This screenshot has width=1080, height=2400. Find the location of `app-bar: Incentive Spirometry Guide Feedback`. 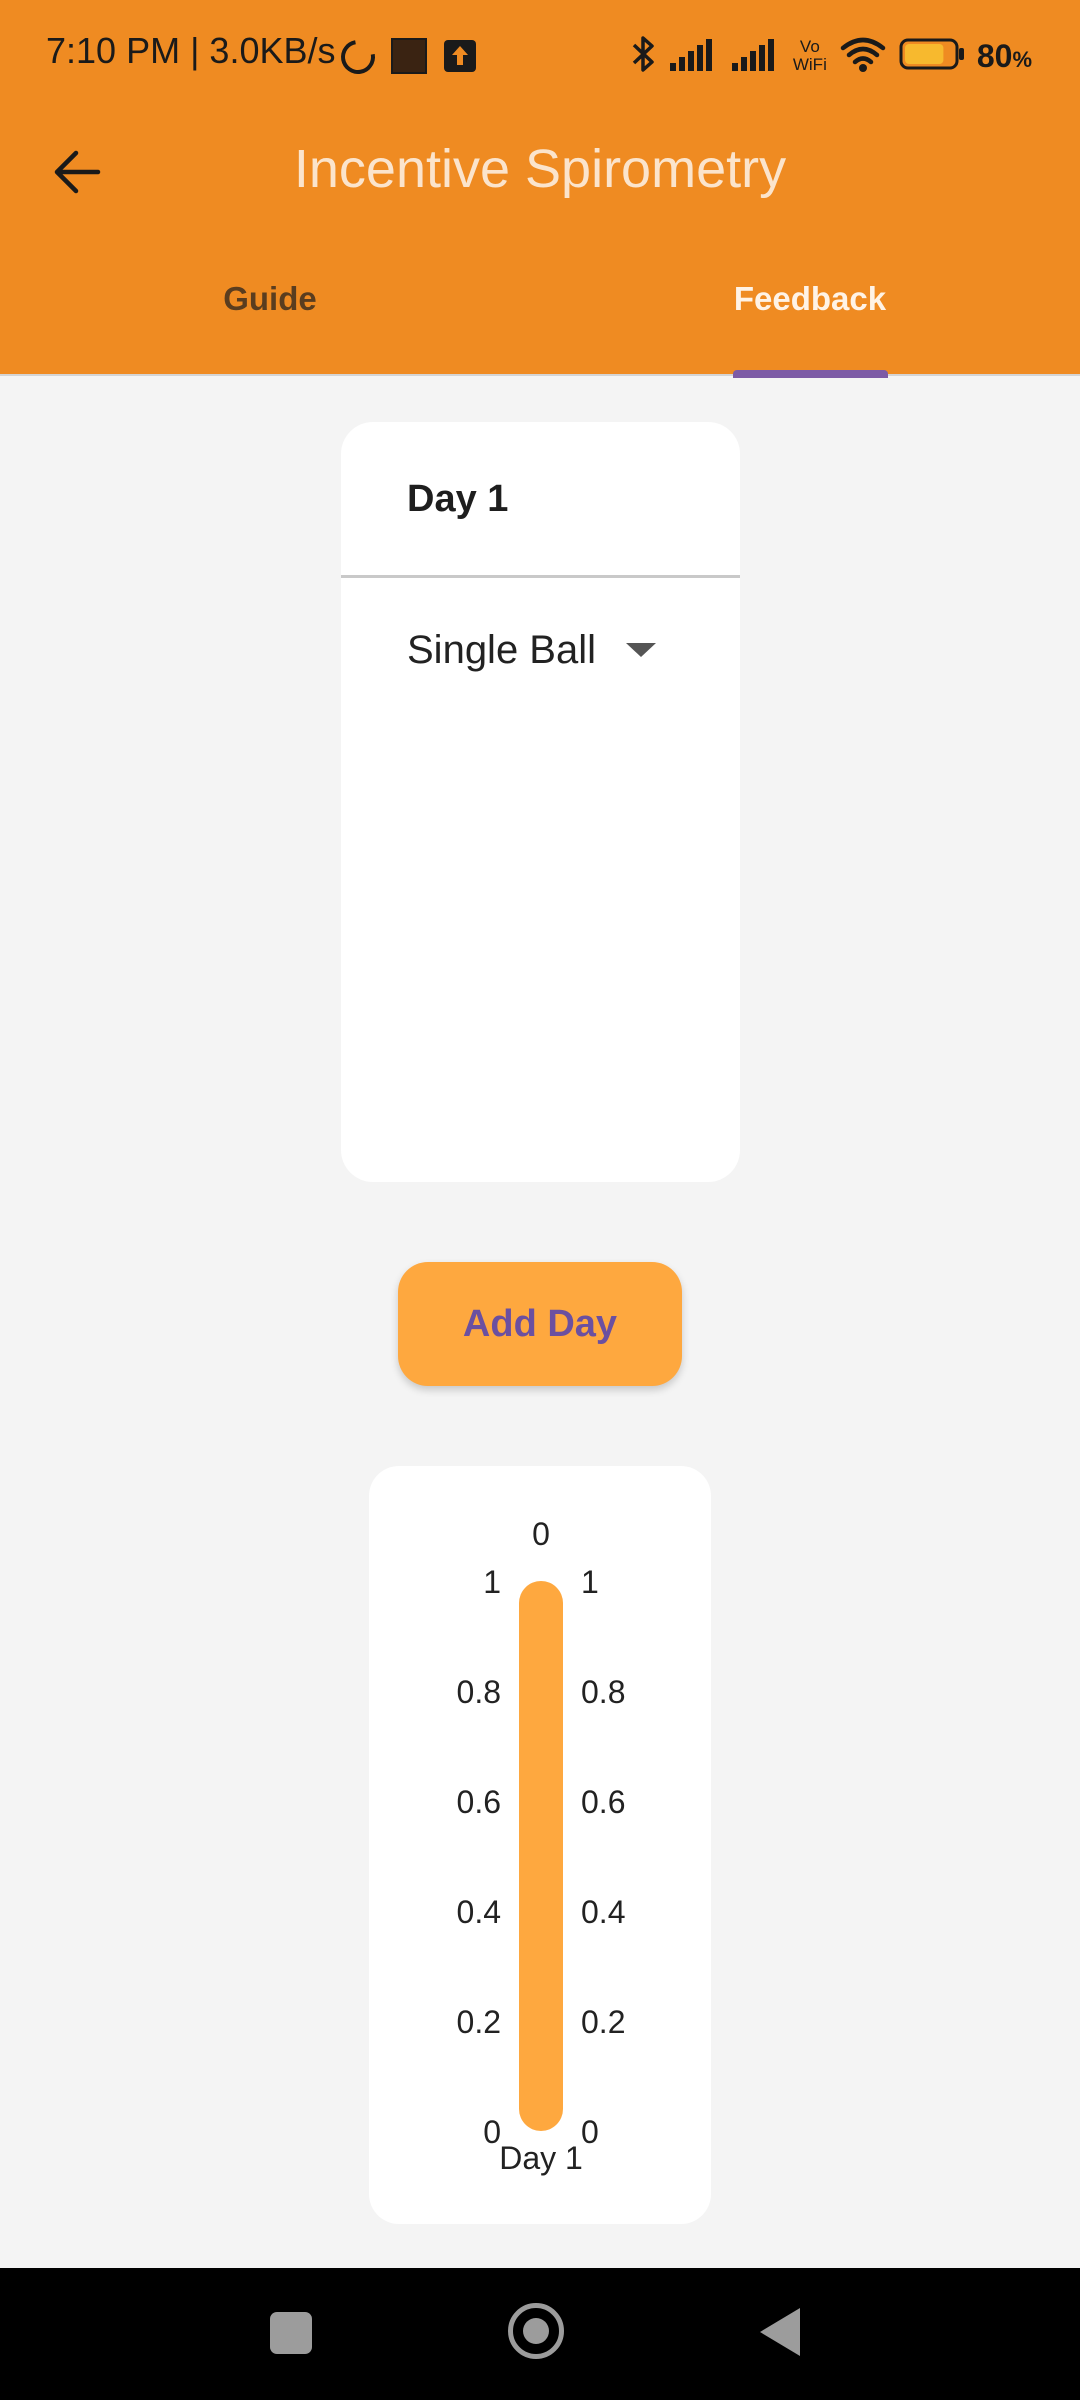

app-bar: Incentive Spirometry Guide Feedback is located at coordinates (540, 245).